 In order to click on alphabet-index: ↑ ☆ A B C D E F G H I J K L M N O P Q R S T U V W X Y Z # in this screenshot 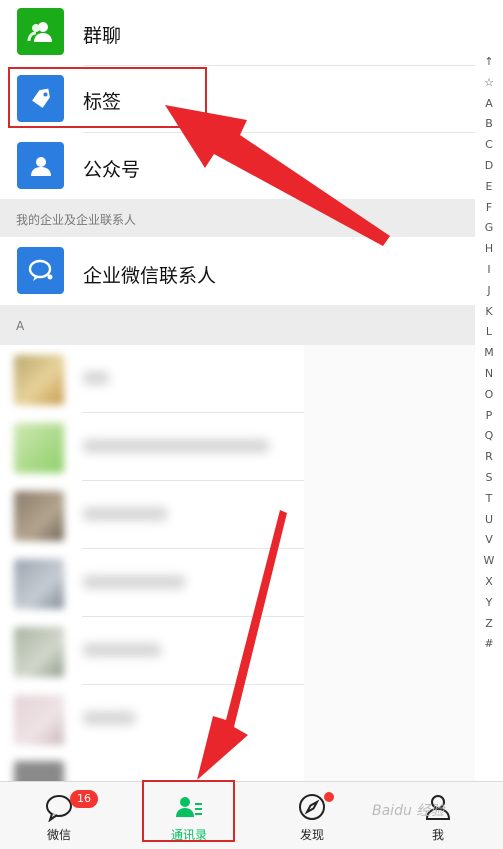, I will do `click(489, 353)`.